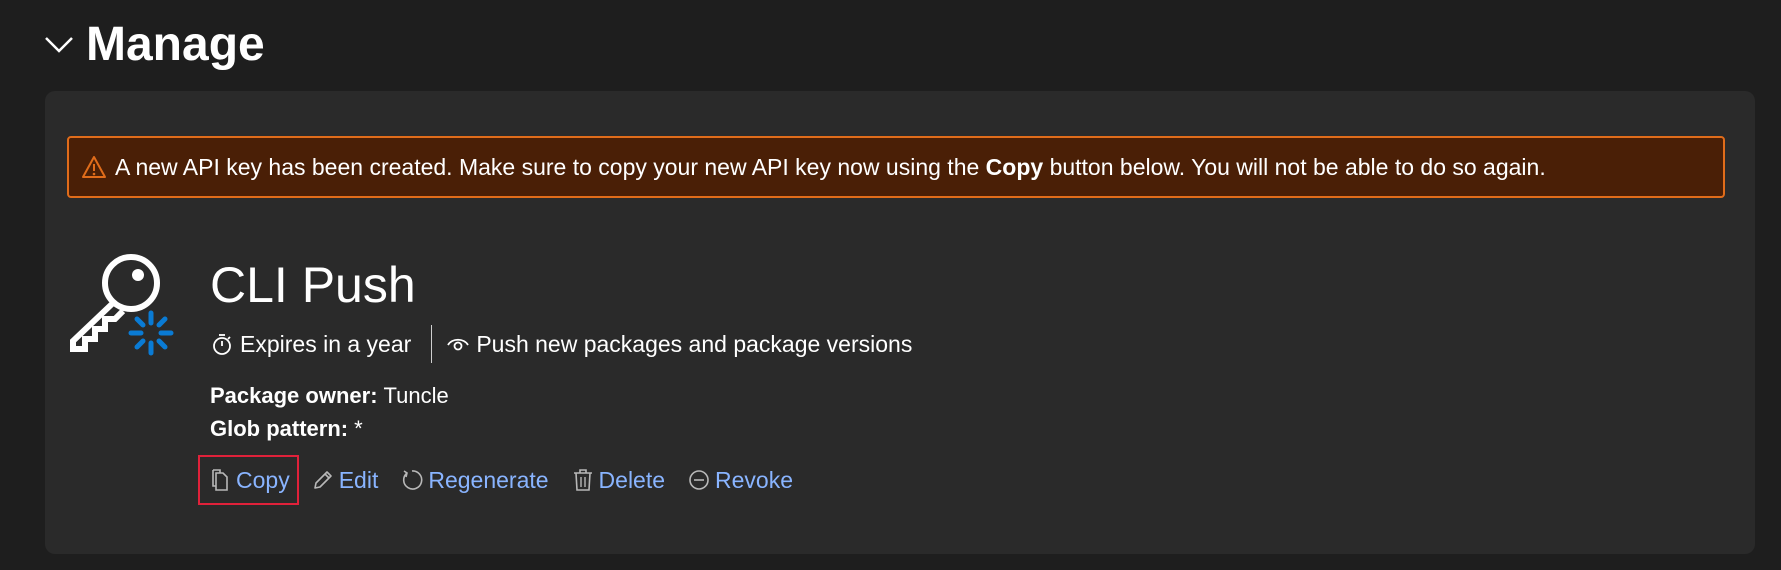  I want to click on delete-button: Delete, so click(618, 480).